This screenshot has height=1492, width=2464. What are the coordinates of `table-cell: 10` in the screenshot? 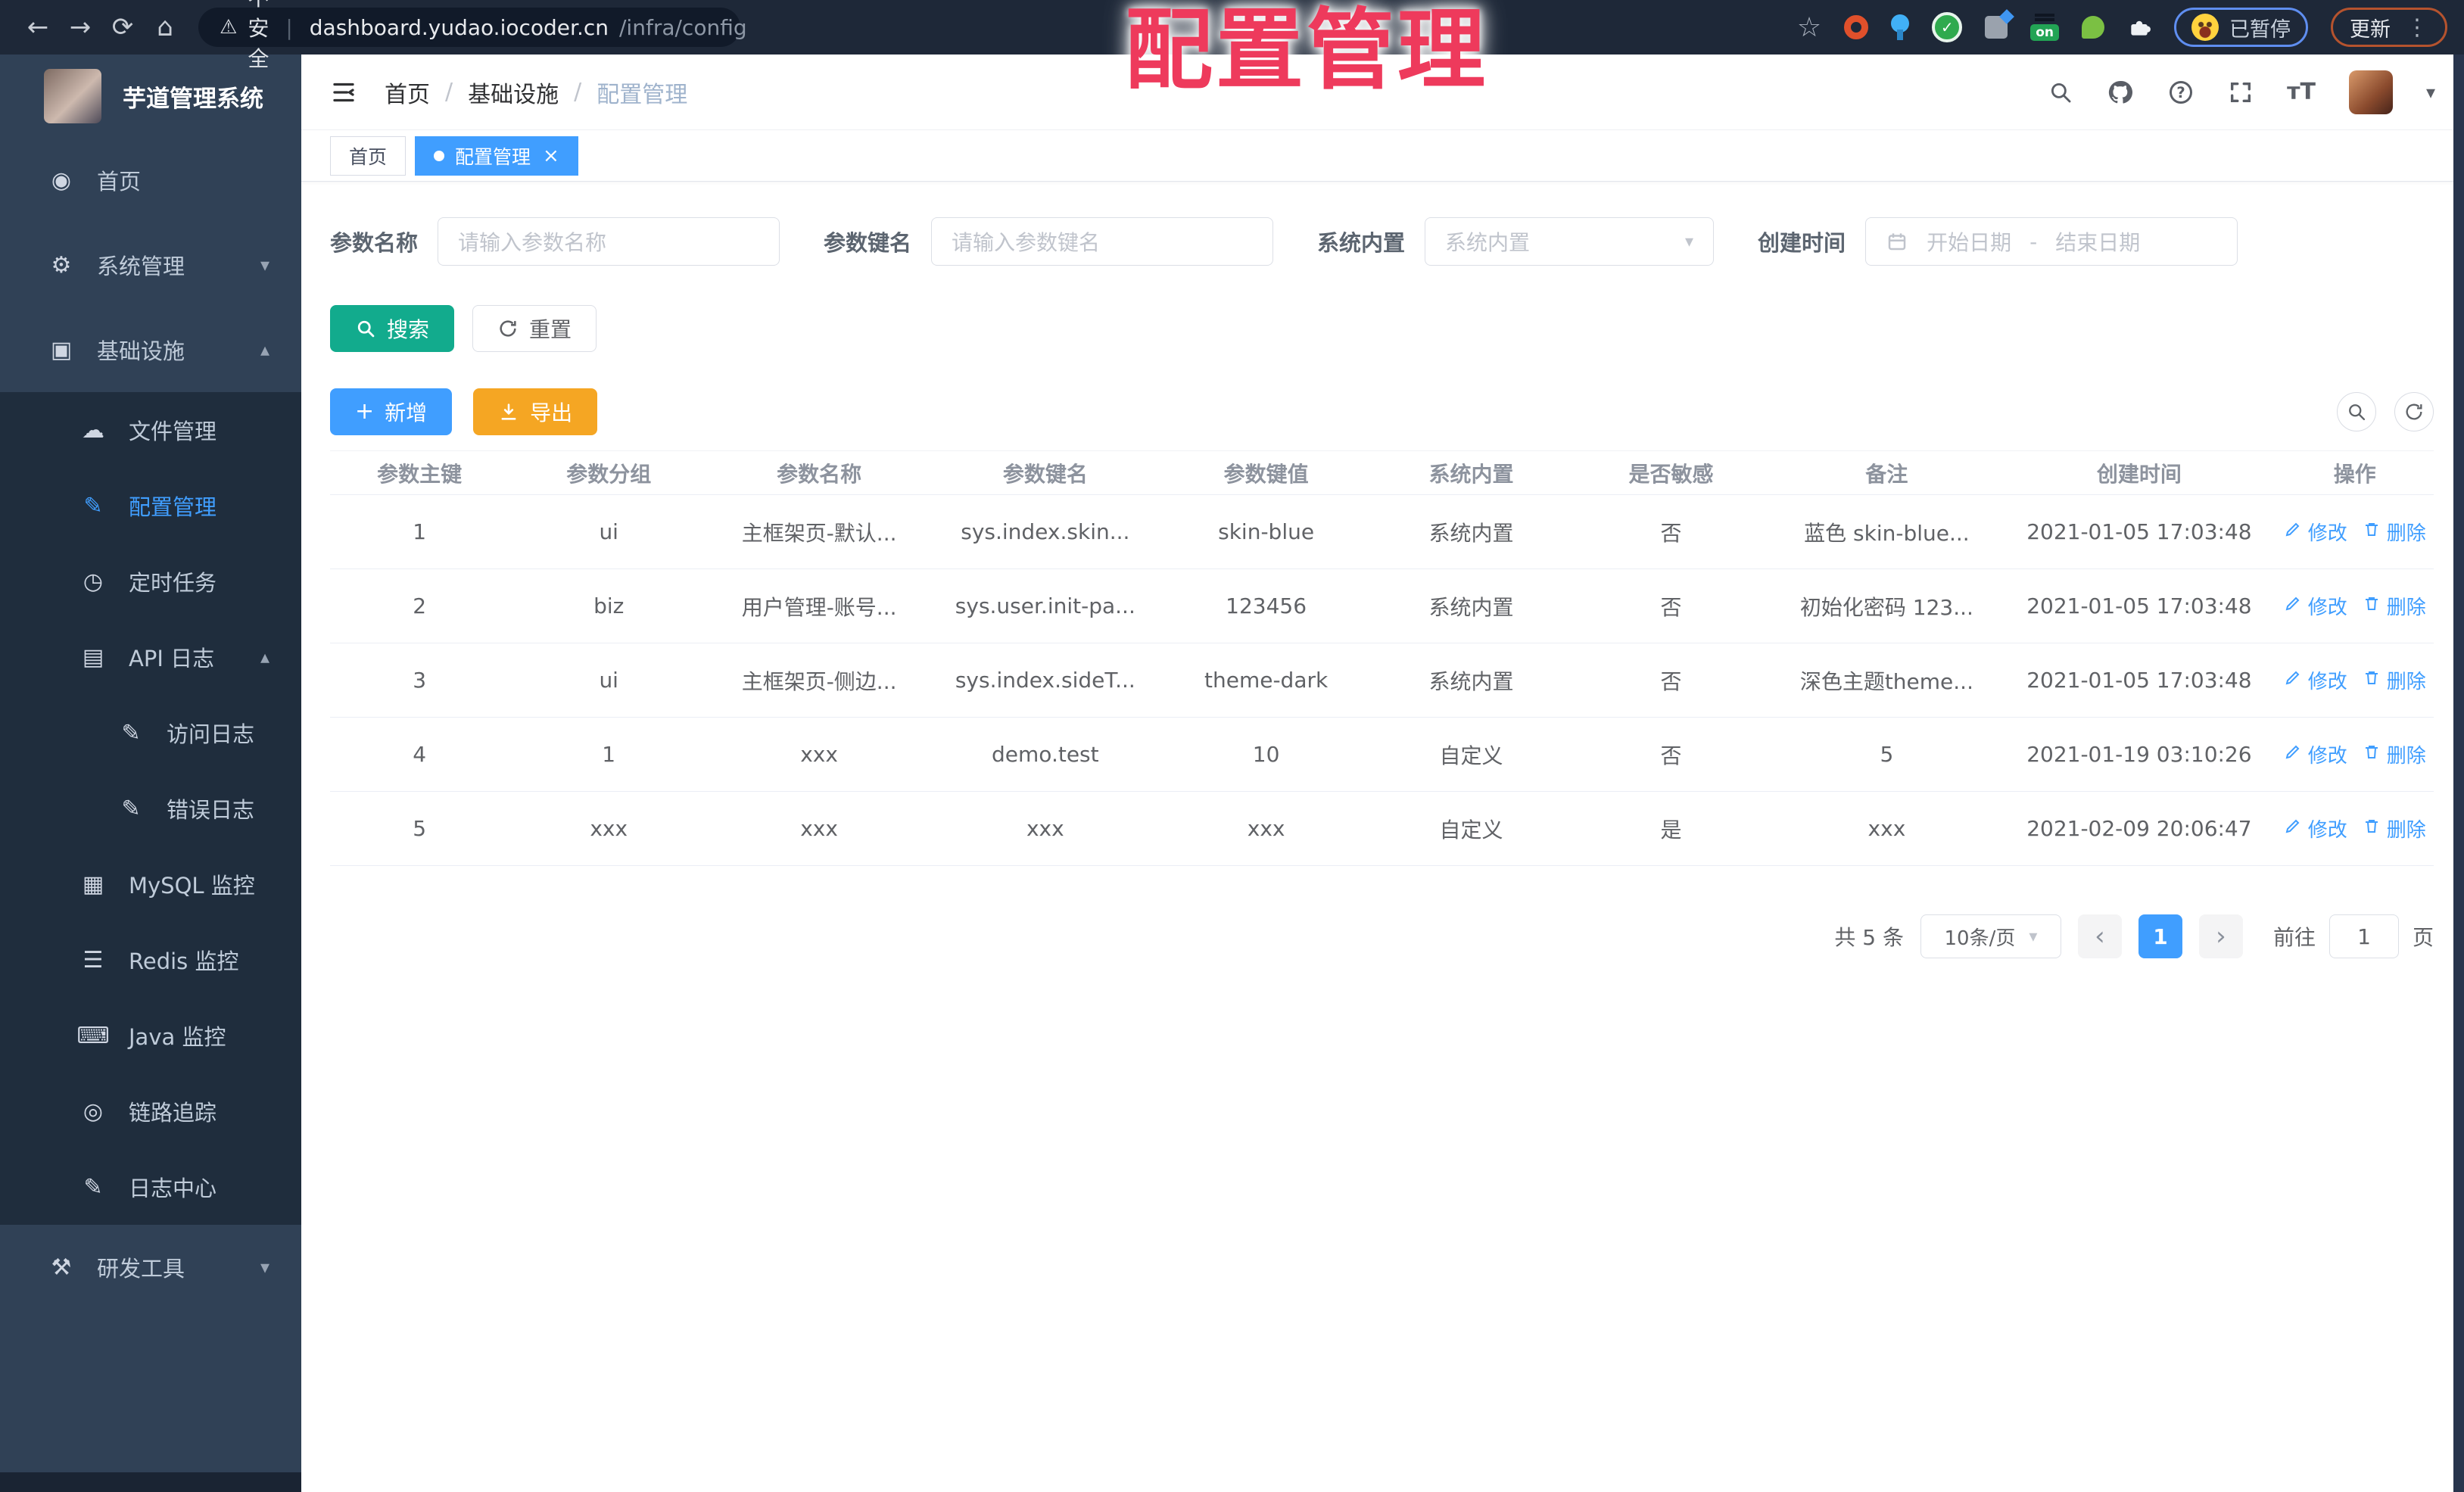 It's located at (1266, 754).